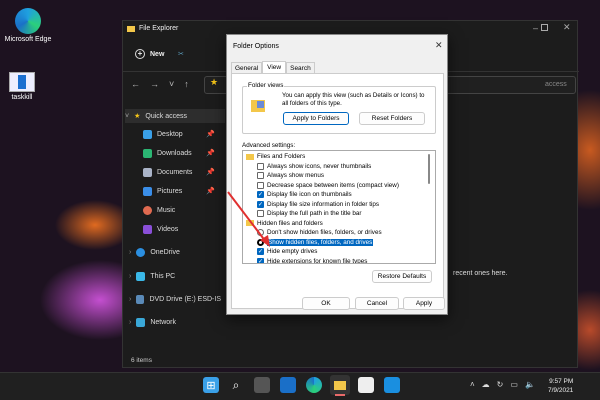  Describe the element at coordinates (236, 385) in the screenshot. I see `search-icon: ⌕` at that location.